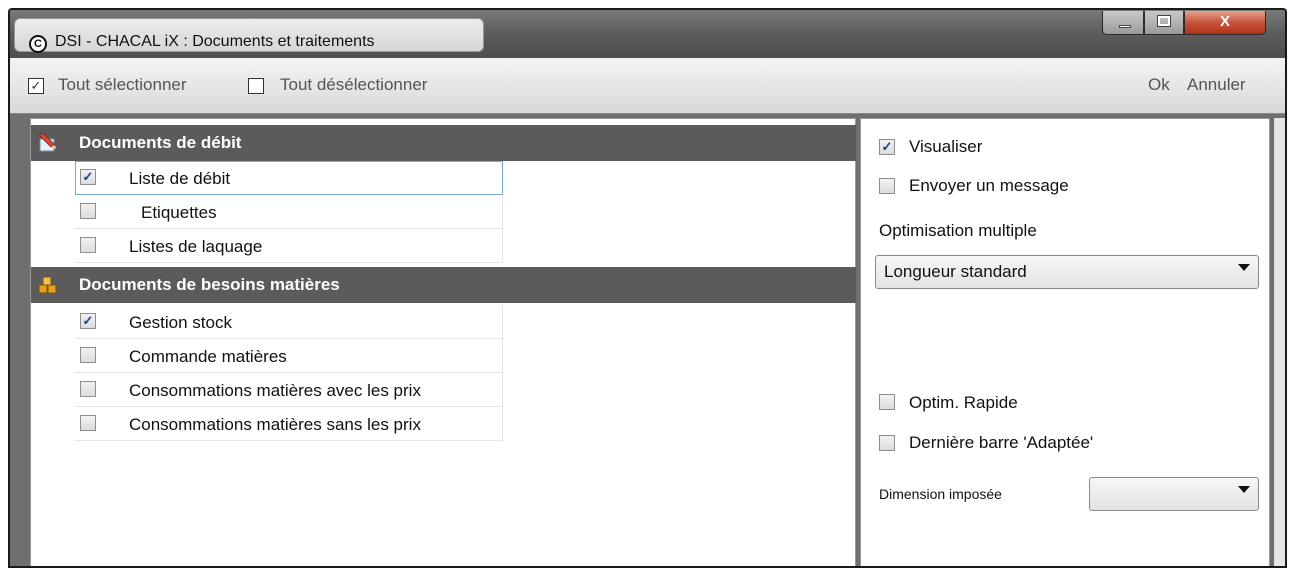 The width and height of the screenshot is (1293, 568). What do you see at coordinates (196, 246) in the screenshot?
I see `item-label: Listes de laquage` at bounding box center [196, 246].